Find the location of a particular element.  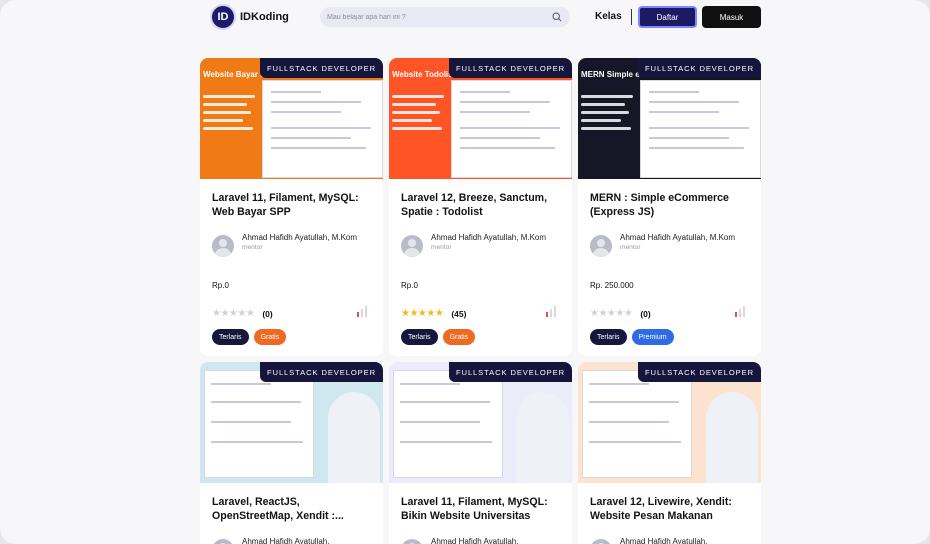

course-tag: Premium is located at coordinates (652, 337).